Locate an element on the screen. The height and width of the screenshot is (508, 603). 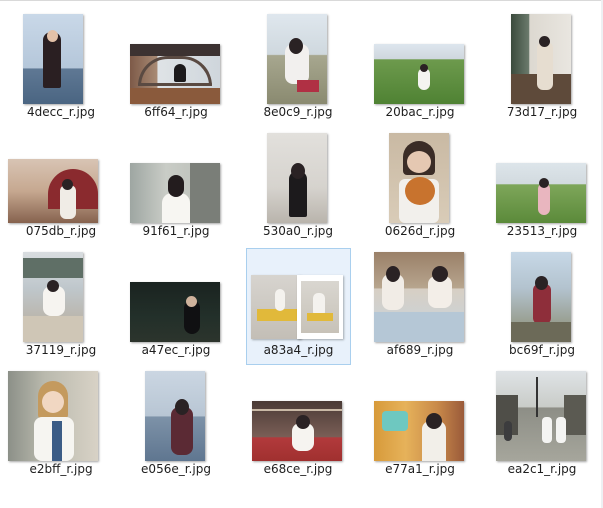
file-name-label: 6ff64_r.jpg is located at coordinates (176, 112).